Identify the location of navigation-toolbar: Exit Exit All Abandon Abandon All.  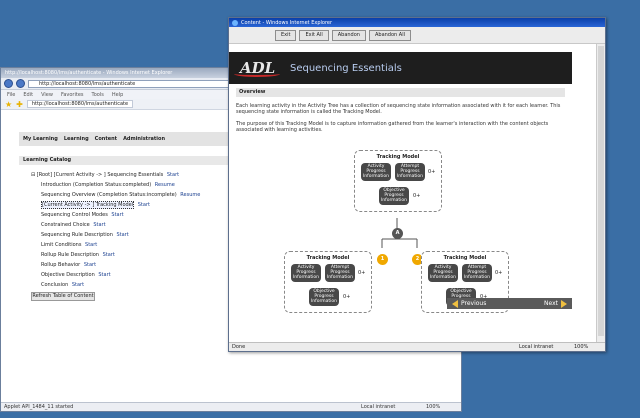
(417, 35).